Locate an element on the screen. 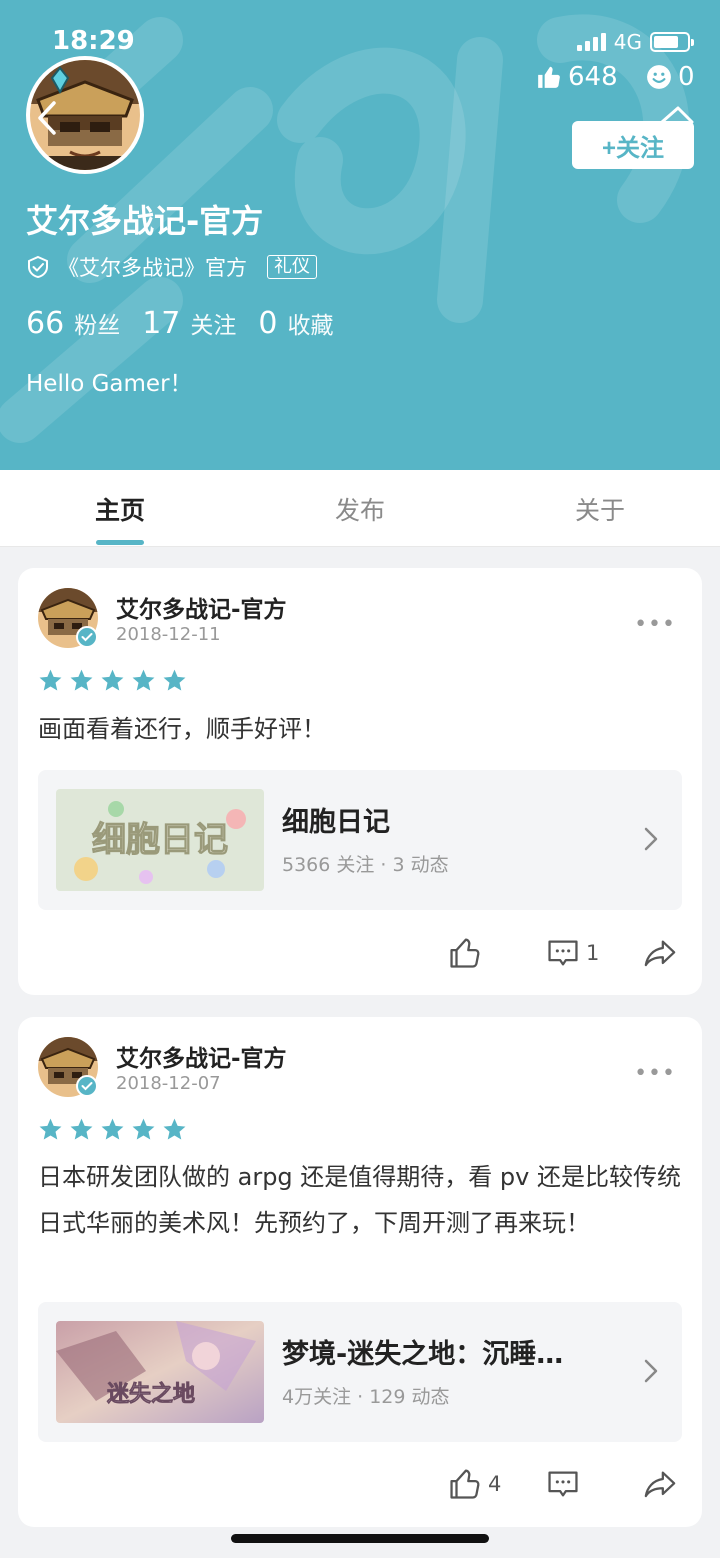 This screenshot has height=1558, width=720. tab-home: 主页 is located at coordinates (120, 508).